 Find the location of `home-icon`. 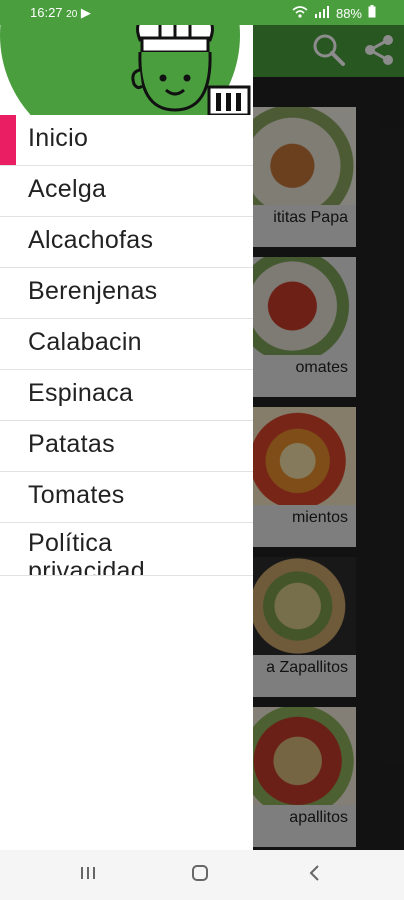

home-icon is located at coordinates (200, 876).